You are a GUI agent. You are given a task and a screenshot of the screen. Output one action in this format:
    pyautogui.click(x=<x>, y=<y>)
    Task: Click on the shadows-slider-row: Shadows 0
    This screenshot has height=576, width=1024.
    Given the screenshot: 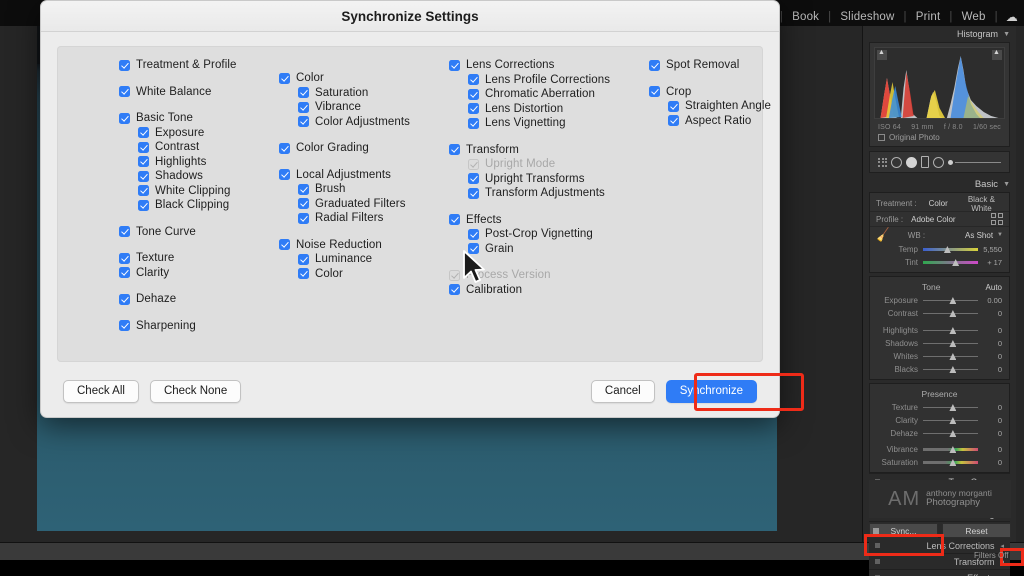 What is the action you would take?
    pyautogui.click(x=939, y=343)
    